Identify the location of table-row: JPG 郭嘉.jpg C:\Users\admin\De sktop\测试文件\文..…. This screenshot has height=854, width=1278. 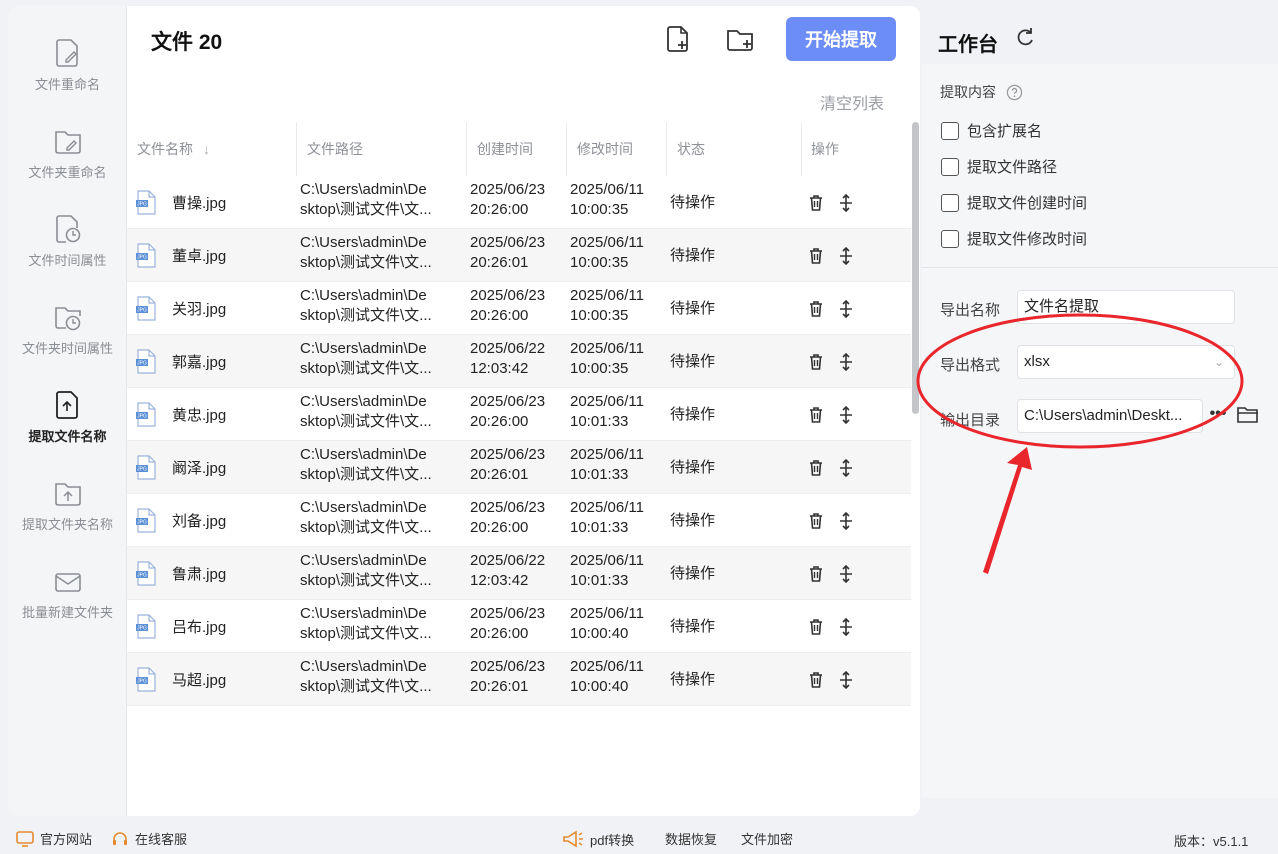
(519, 361).